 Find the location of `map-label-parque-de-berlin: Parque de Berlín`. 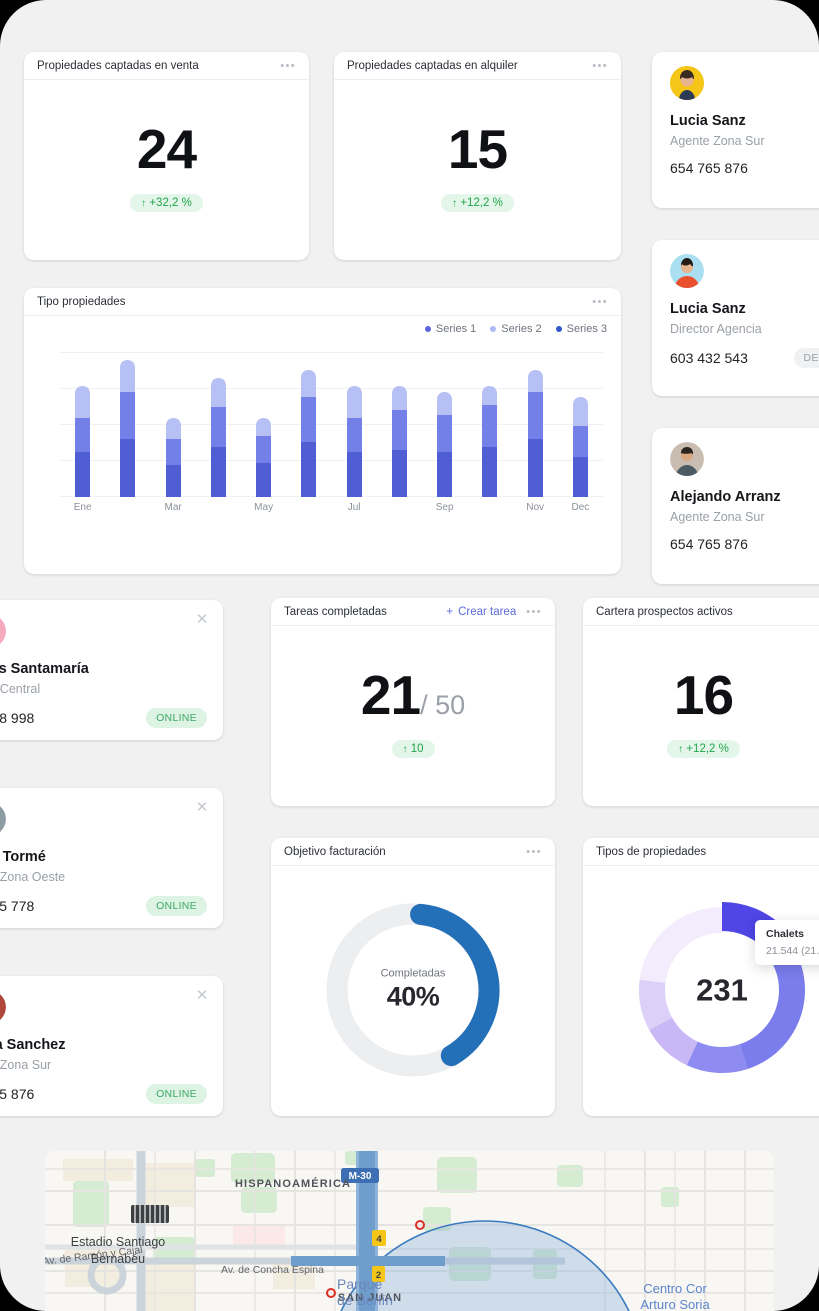

map-label-parque-de-berlin: Parque de Berlín is located at coordinates (365, 1292).